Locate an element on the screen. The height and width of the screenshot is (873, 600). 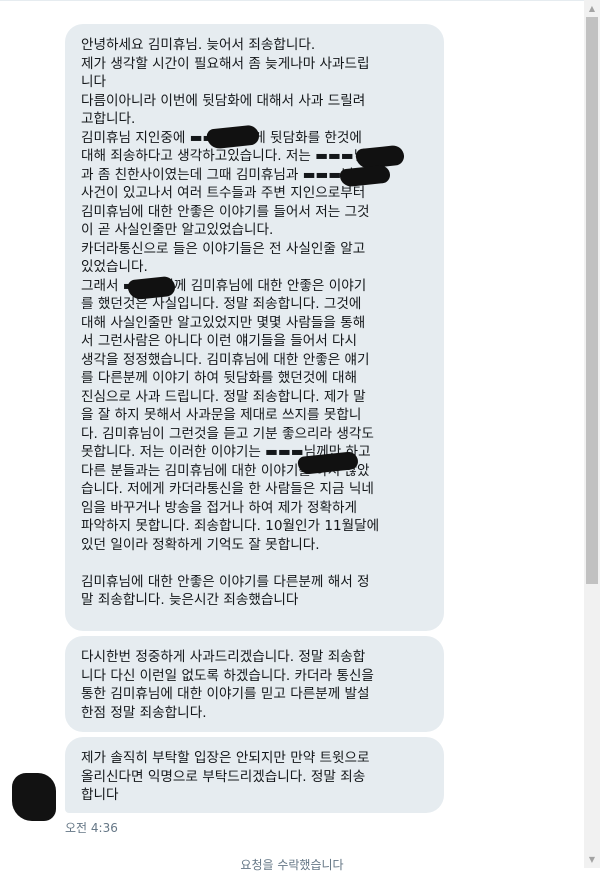
message-line: 을 잘 하지 못해서 사과문을 제대로 쓰지를 못합니 is located at coordinates (221, 415).